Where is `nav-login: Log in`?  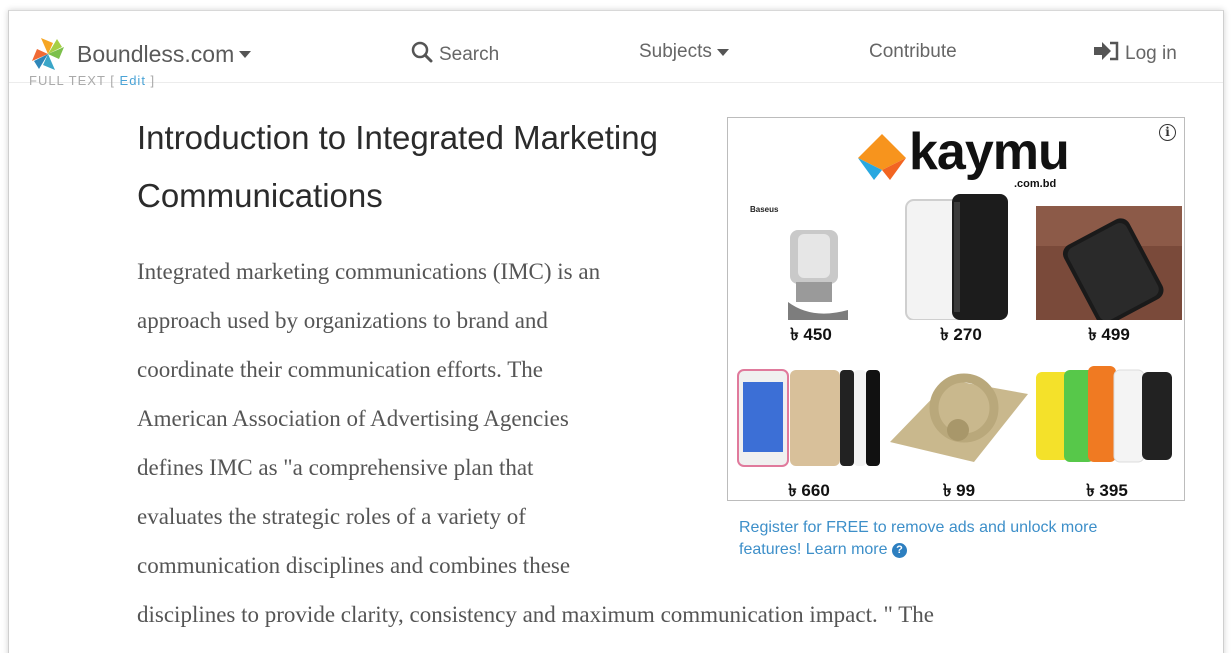 nav-login: Log in is located at coordinates (1135, 54).